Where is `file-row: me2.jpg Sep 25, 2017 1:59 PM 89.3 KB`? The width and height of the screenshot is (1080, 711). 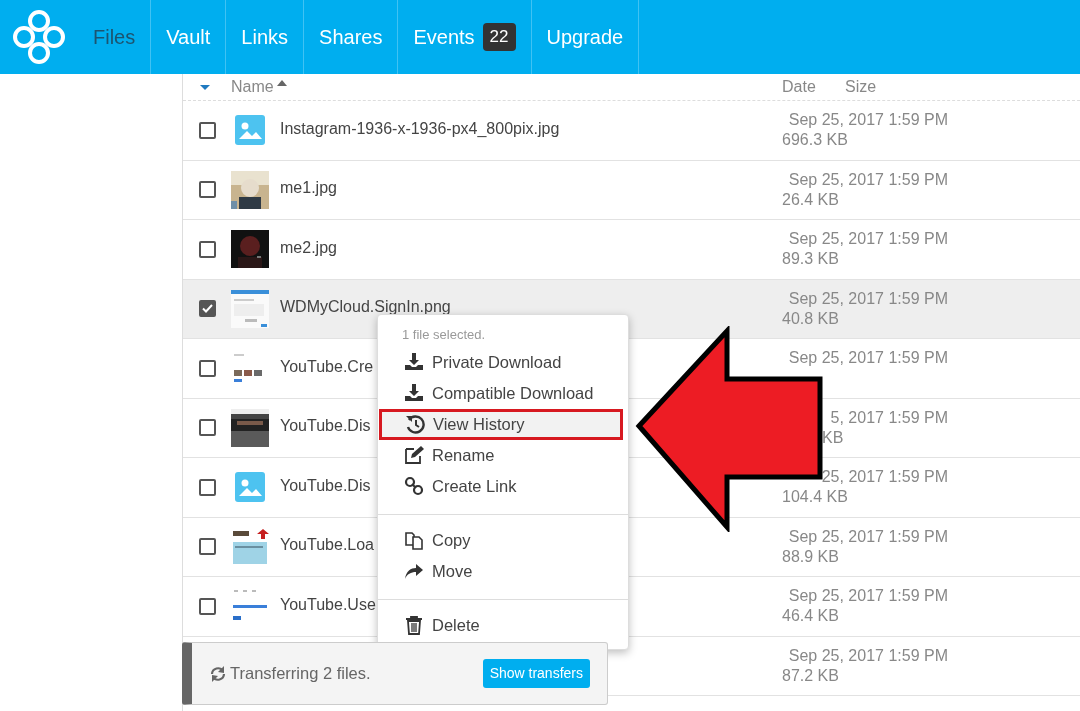 file-row: me2.jpg Sep 25, 2017 1:59 PM 89.3 KB is located at coordinates (631, 250).